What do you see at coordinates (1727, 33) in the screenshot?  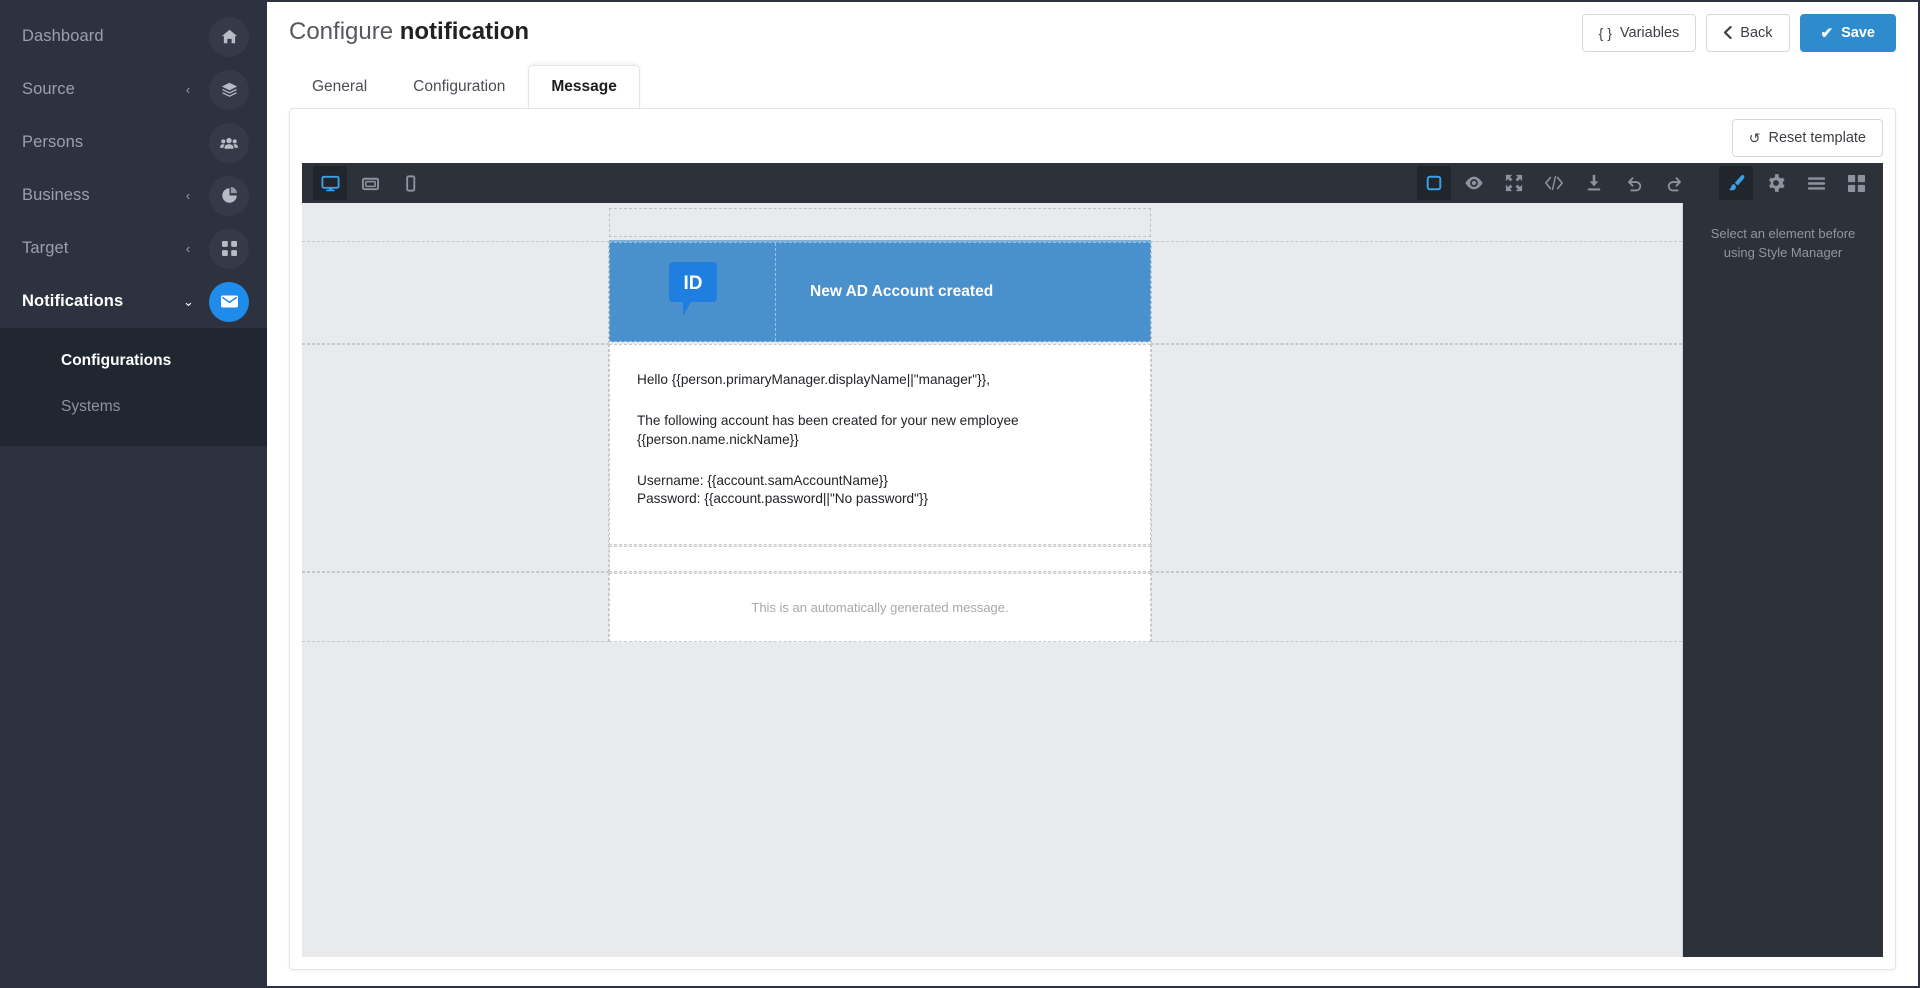 I see `chevron-left-icon` at bounding box center [1727, 33].